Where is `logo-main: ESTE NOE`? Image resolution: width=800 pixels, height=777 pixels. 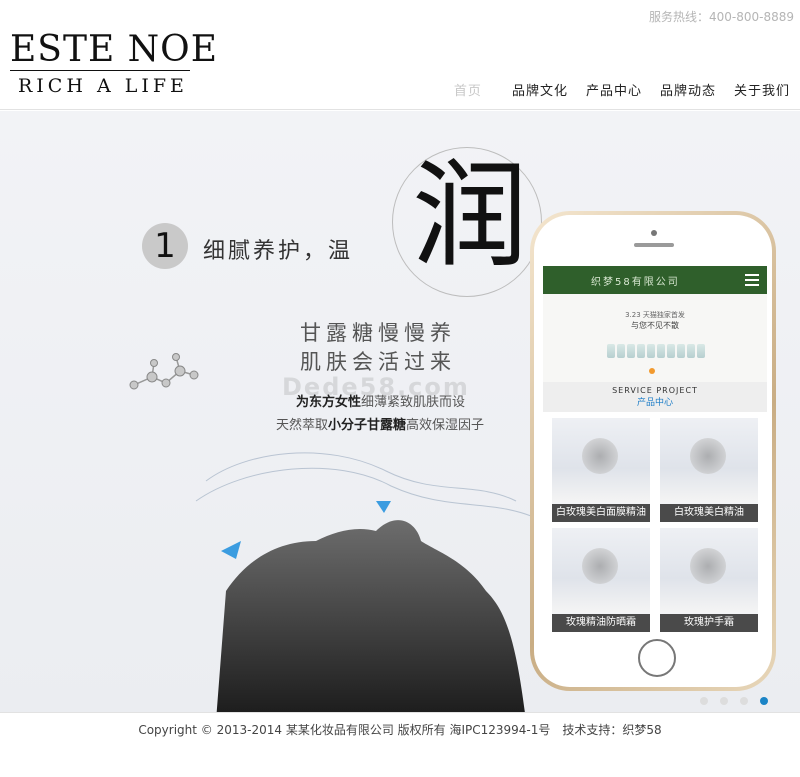
logo-main: ESTE NOE is located at coordinates (114, 50).